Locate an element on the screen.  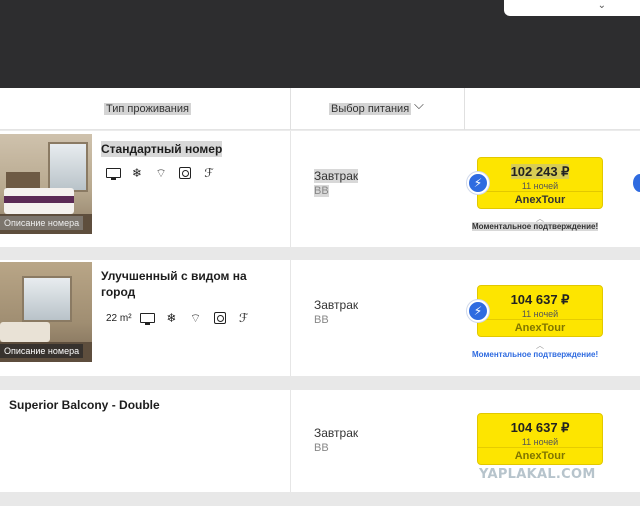
chevron-down-icon: ⌵ is located at coordinates (419, 105).